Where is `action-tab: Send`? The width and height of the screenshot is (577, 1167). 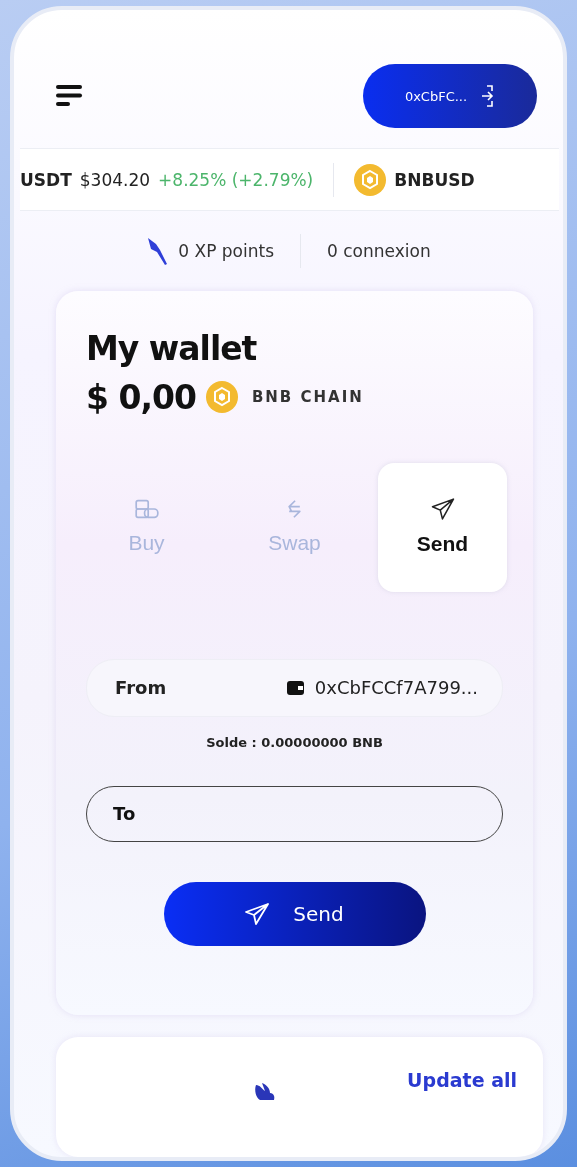 action-tab: Send is located at coordinates (442, 527).